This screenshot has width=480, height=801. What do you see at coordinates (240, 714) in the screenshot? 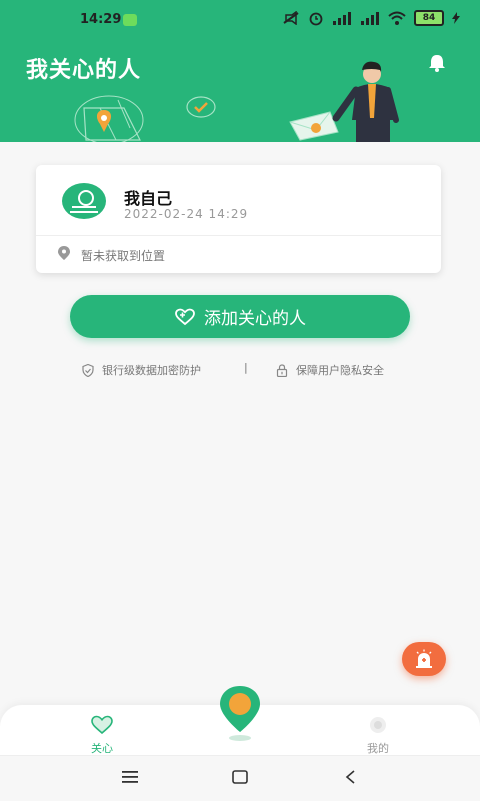
I see `map-pin-icon` at bounding box center [240, 714].